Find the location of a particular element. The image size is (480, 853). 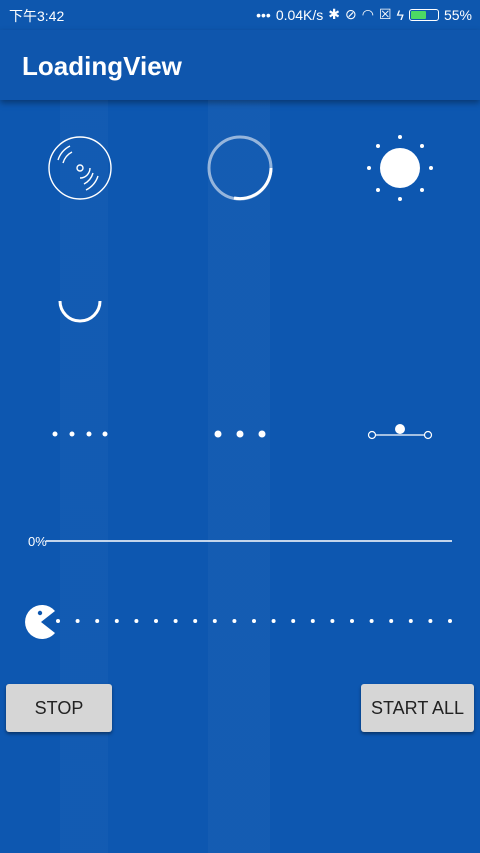

page-title: LoadingView is located at coordinates (102, 66).